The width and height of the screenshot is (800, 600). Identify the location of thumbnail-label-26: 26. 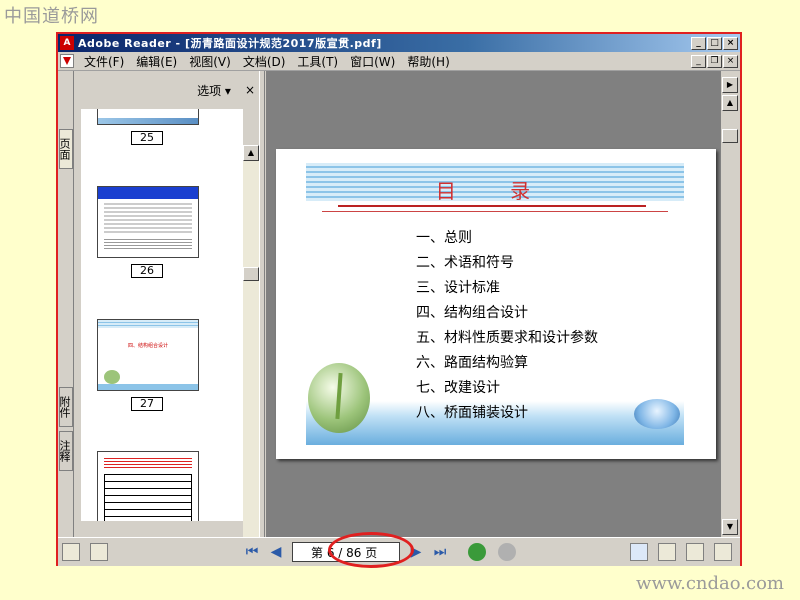
(147, 271).